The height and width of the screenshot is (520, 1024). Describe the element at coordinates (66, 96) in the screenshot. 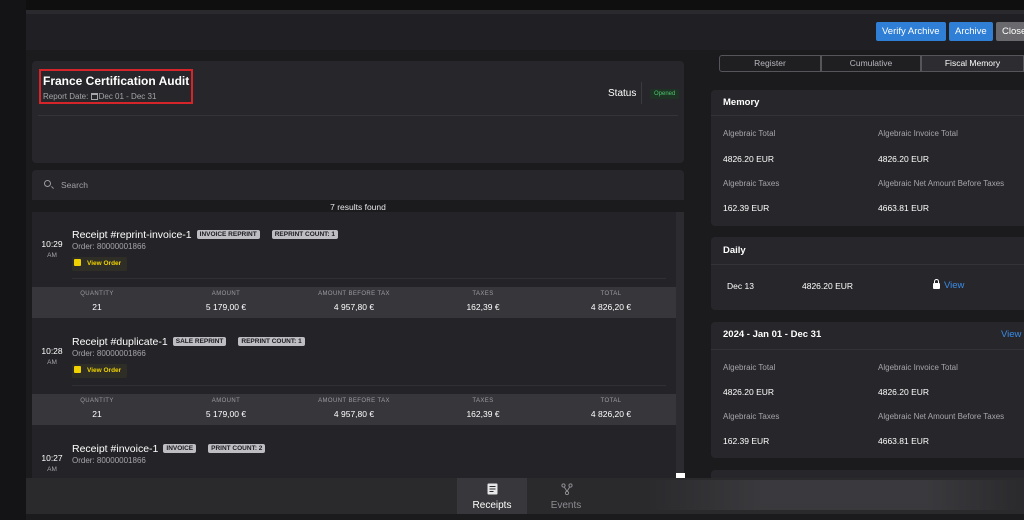

I see `report-date-label: Report Date:` at that location.